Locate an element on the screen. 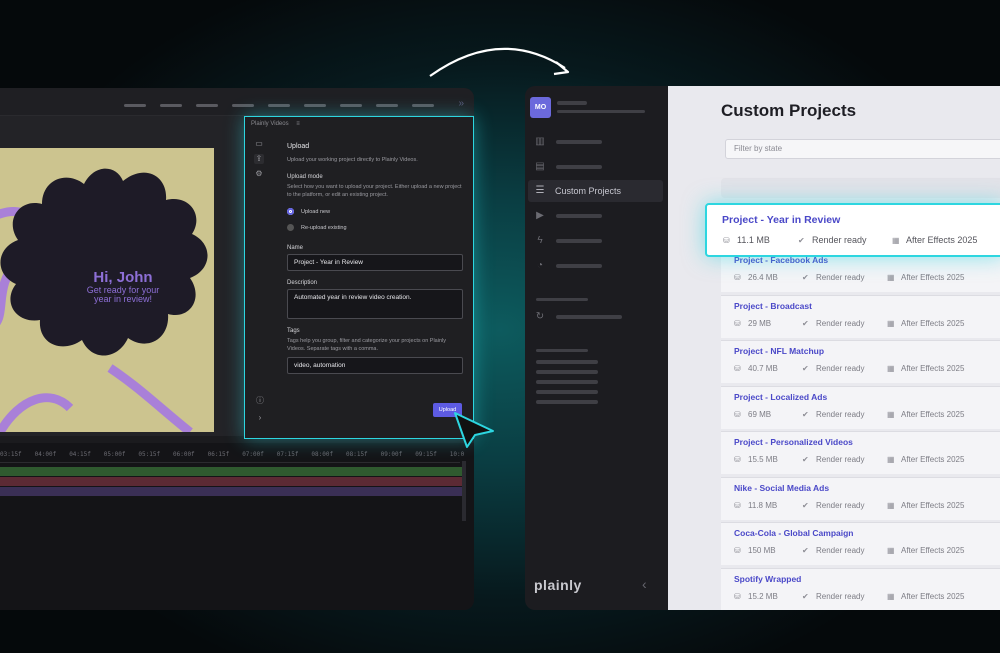 The height and width of the screenshot is (653, 1000). radio-selected-icon is located at coordinates (290, 211).